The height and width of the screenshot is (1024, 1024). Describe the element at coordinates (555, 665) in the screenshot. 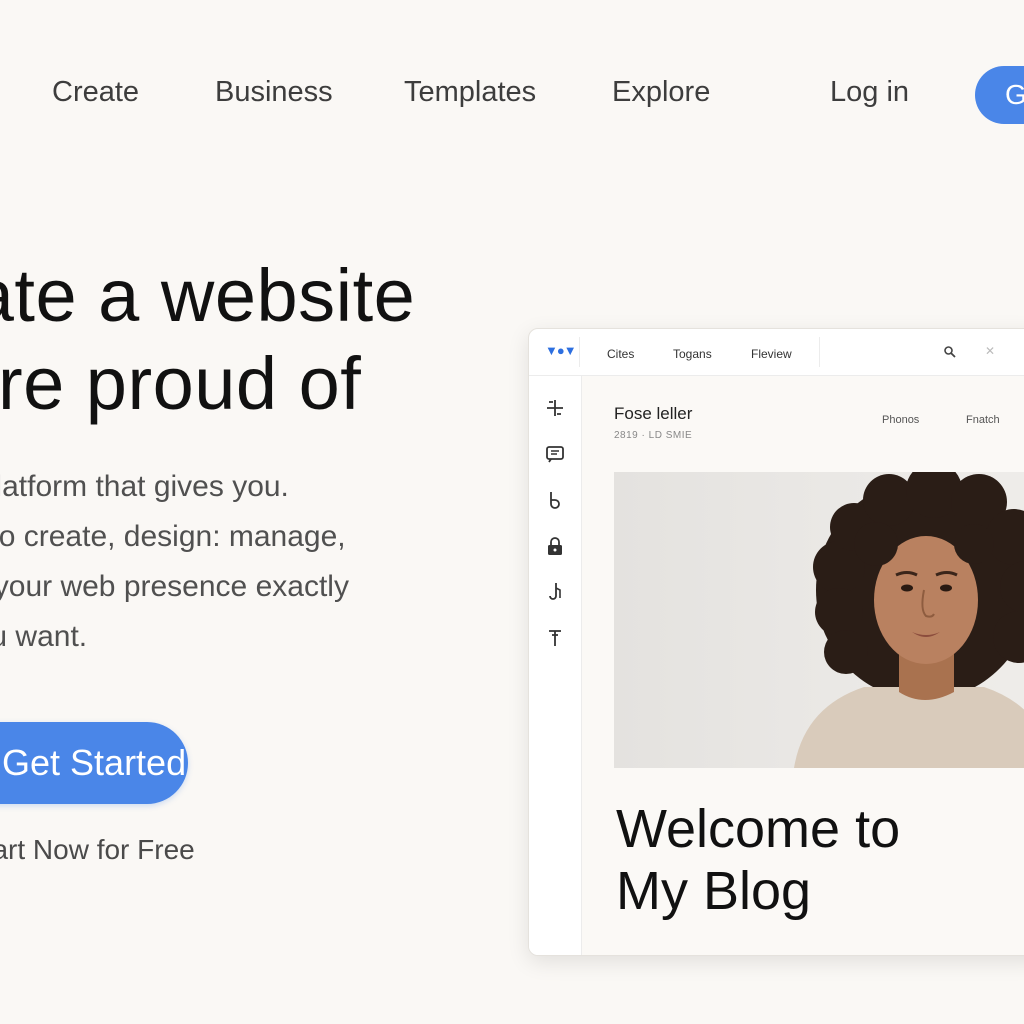

I see `editor-toolbar` at that location.